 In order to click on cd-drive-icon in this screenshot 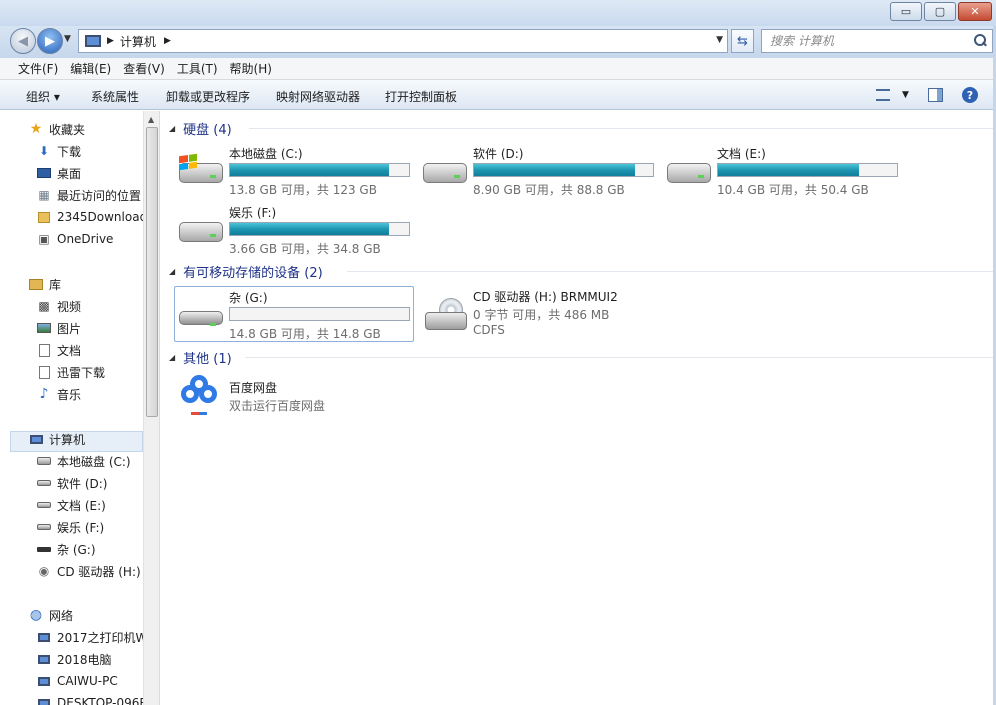, I will do `click(446, 315)`.